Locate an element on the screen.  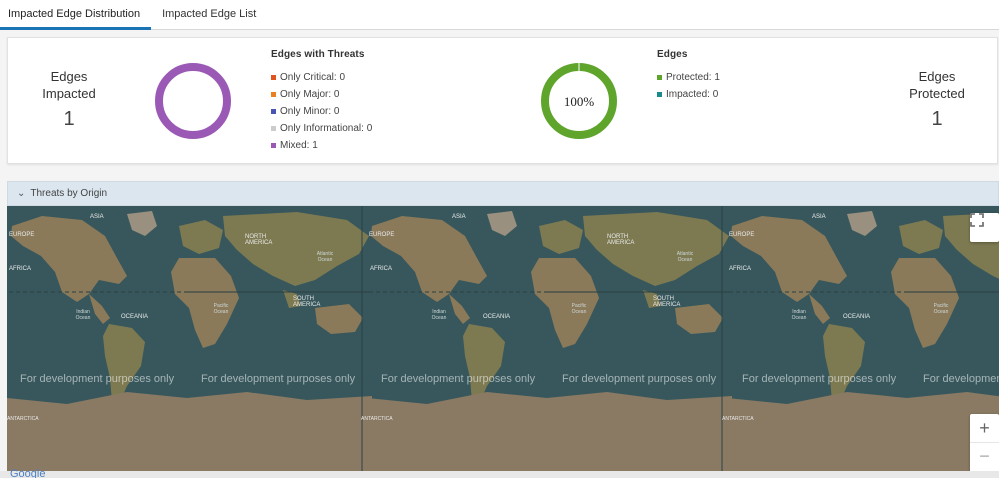
mixed-swatch is located at coordinates (273, 145).